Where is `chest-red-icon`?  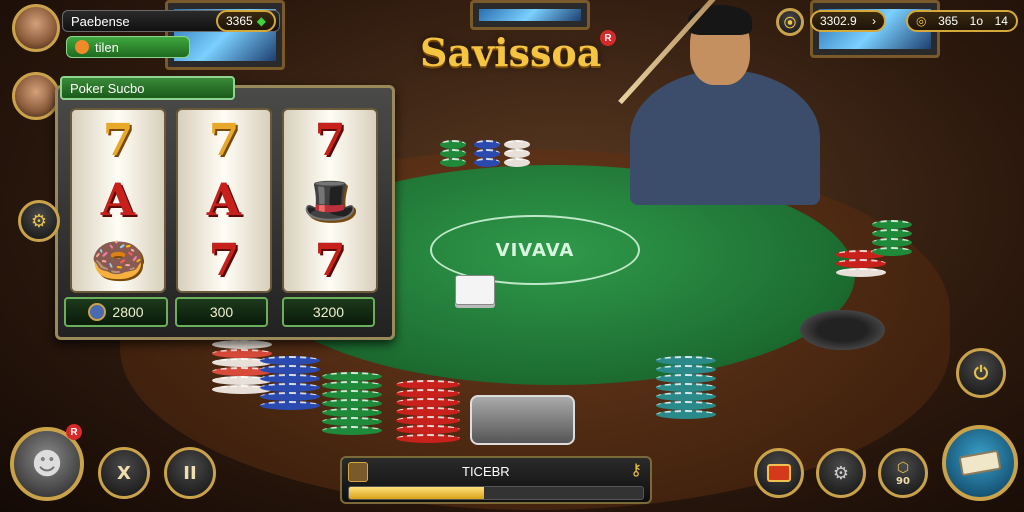 chest-red-icon is located at coordinates (779, 473).